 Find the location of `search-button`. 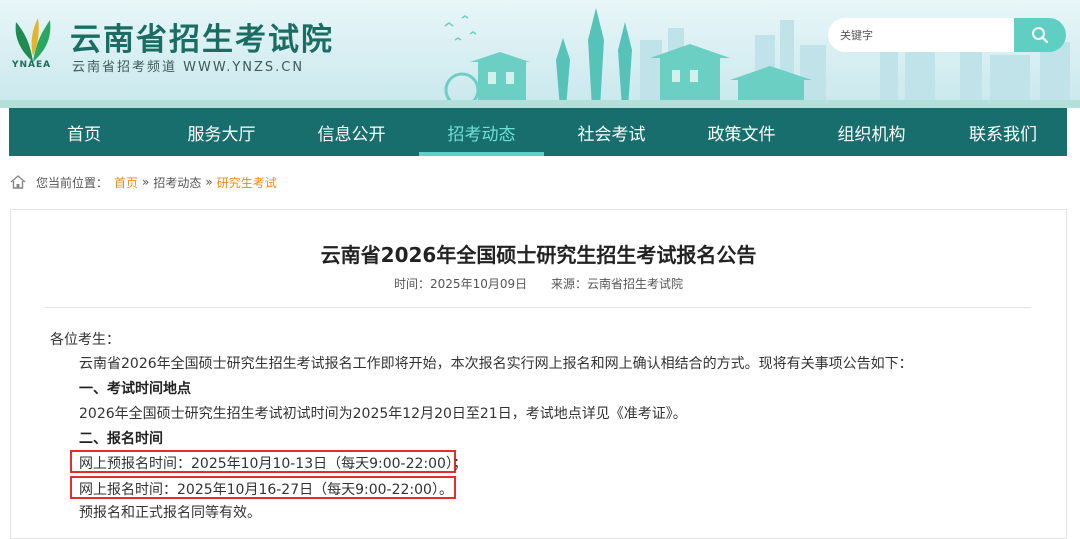

search-button is located at coordinates (1040, 35).